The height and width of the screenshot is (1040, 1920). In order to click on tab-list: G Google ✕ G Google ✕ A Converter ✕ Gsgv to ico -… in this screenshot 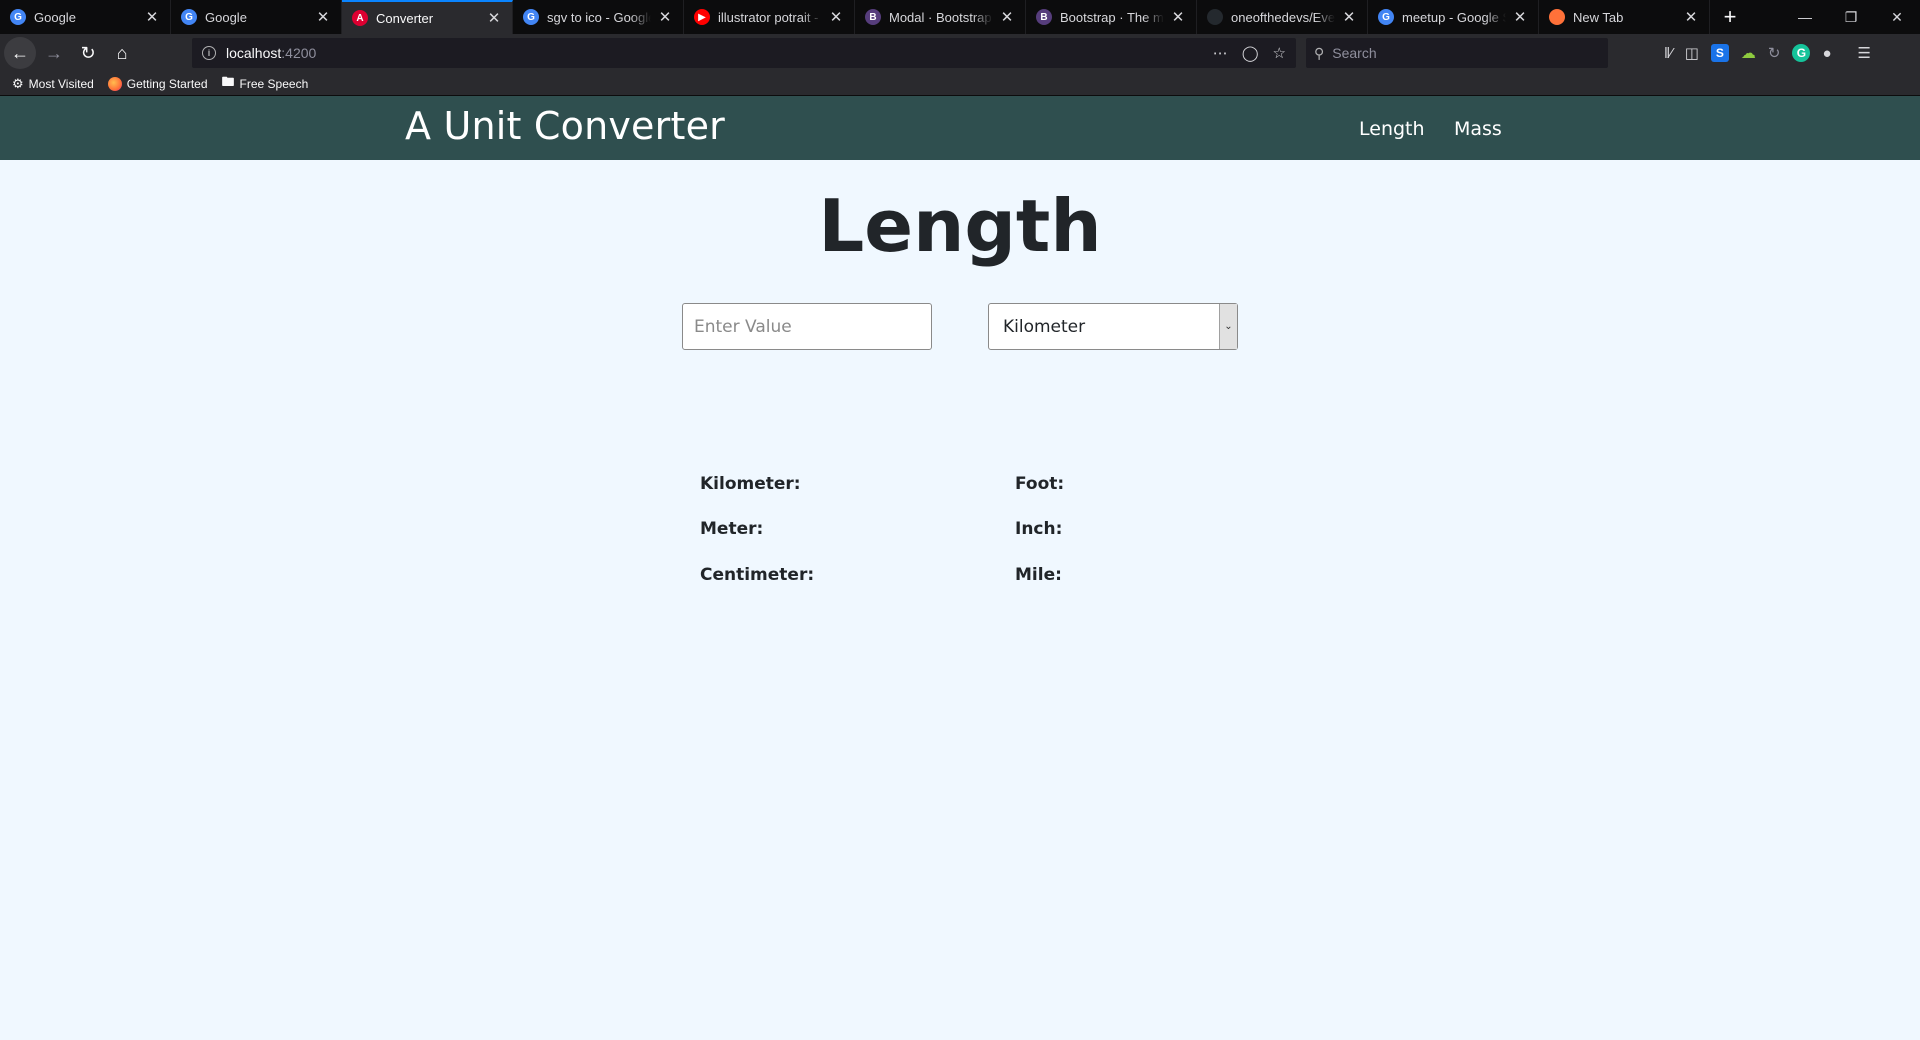, I will do `click(855, 17)`.